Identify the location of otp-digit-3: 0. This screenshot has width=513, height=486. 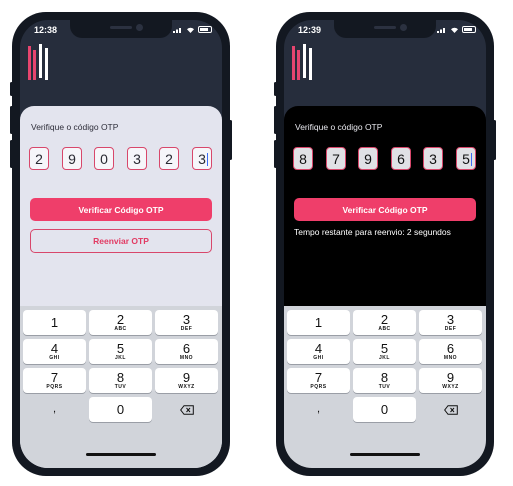
(104, 158).